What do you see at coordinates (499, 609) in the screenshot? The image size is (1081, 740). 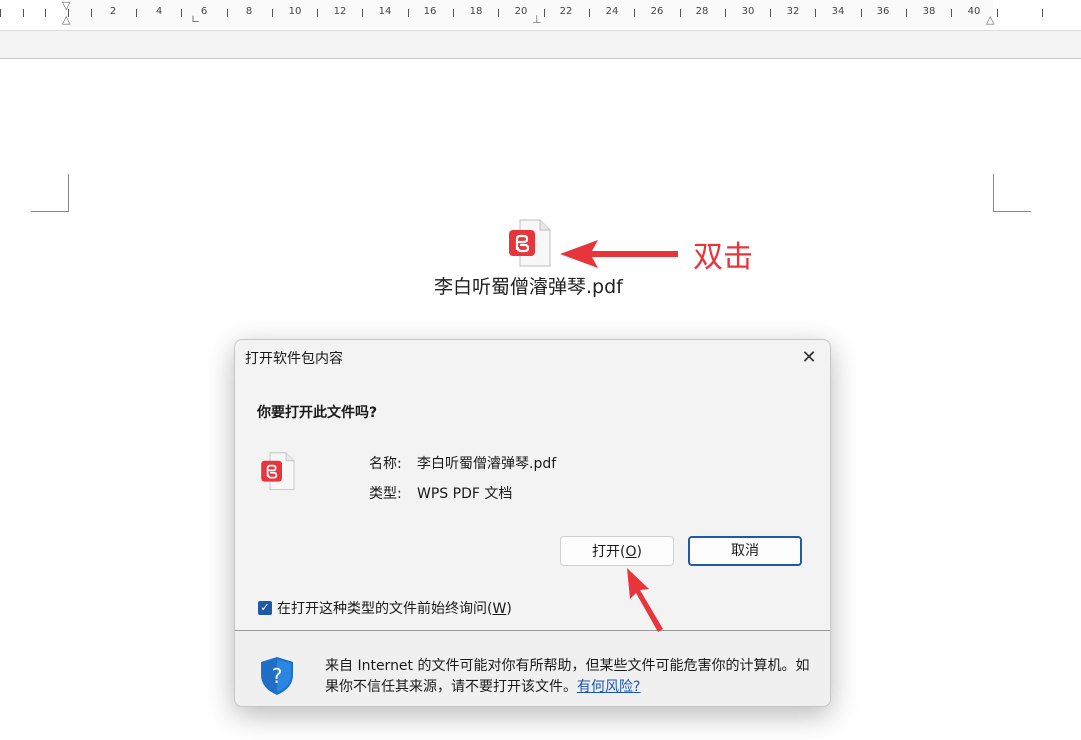 I see `always-ask-accesskey: W` at bounding box center [499, 609].